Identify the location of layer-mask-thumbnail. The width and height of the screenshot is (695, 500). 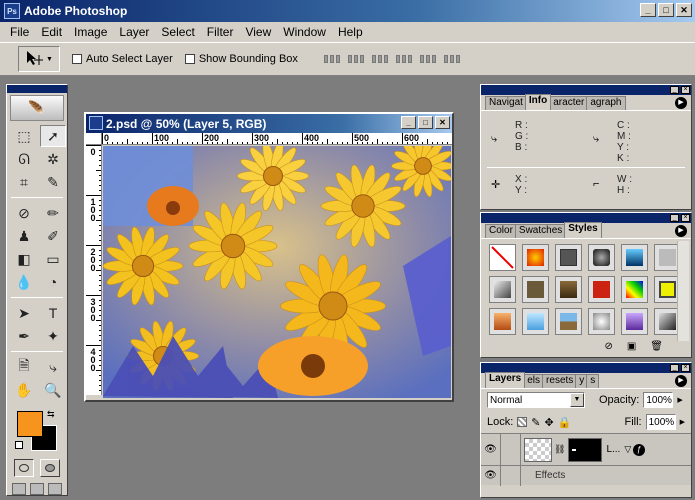
(585, 449).